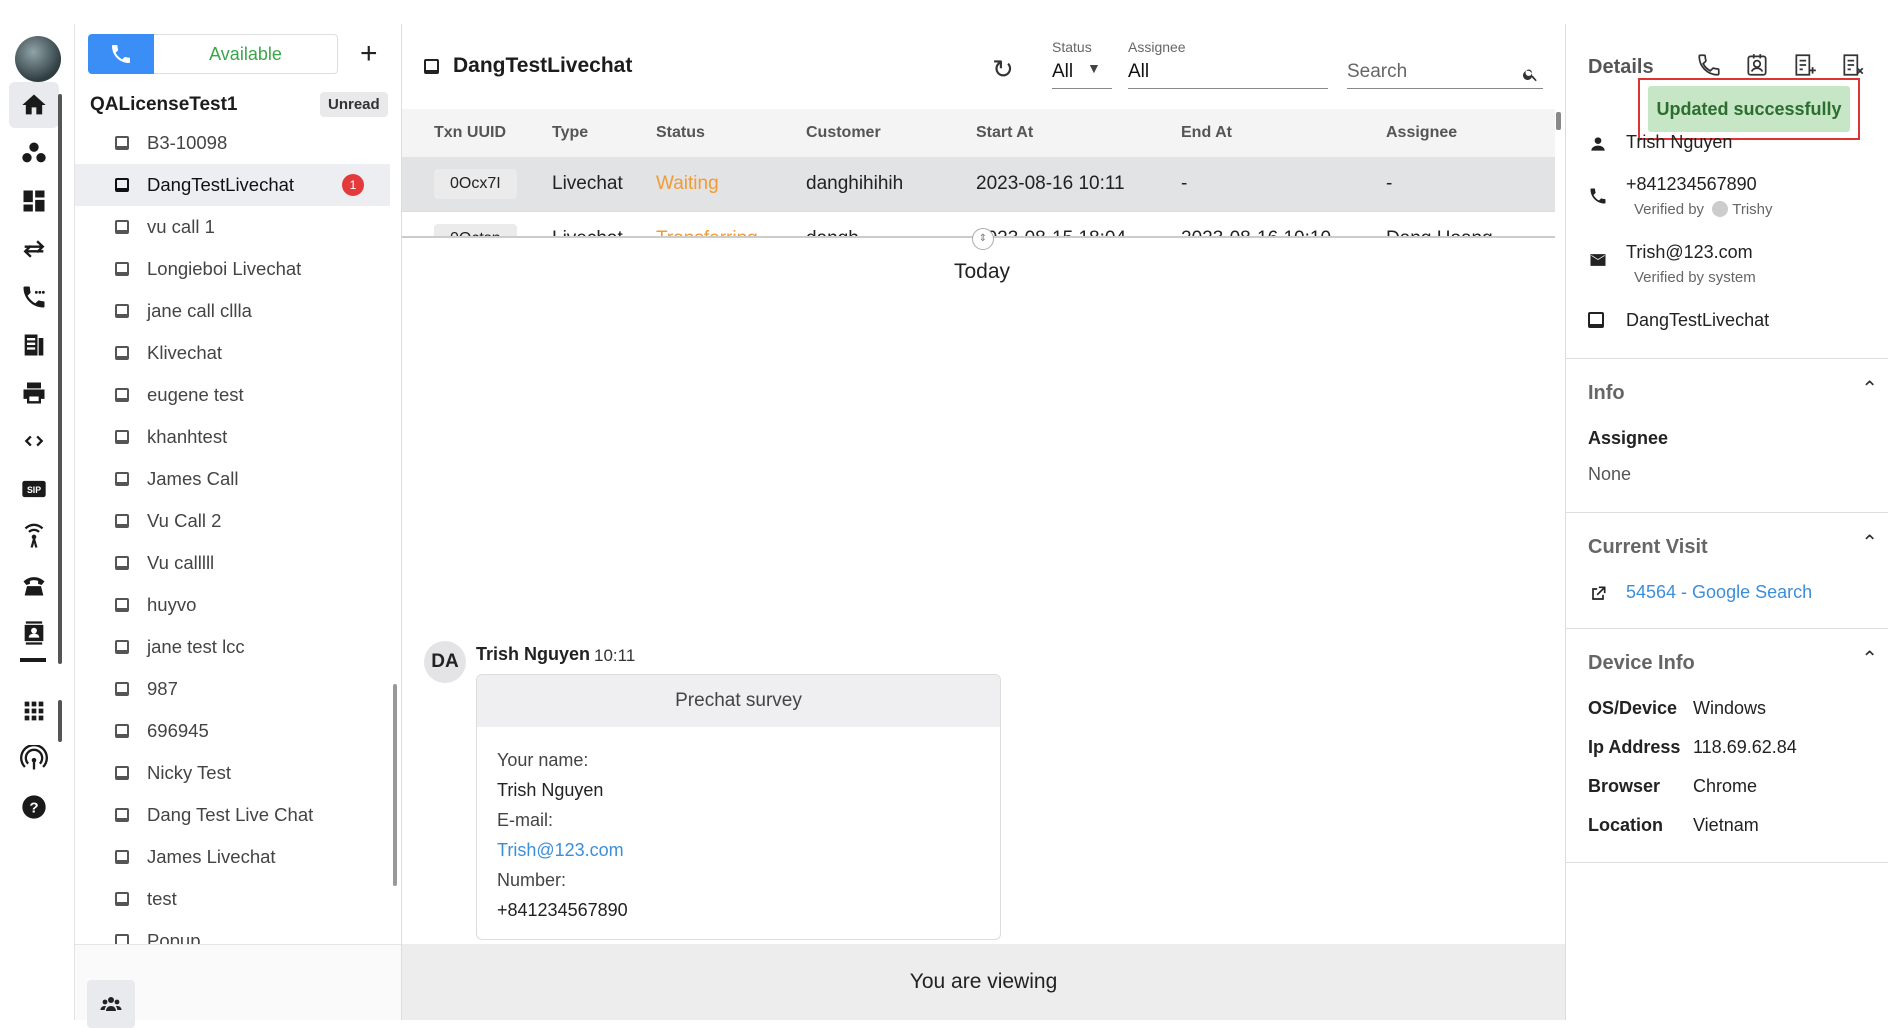 Image resolution: width=1888 pixels, height=1028 pixels. What do you see at coordinates (237, 353) in the screenshot?
I see `conversation-item: Klivechat` at bounding box center [237, 353].